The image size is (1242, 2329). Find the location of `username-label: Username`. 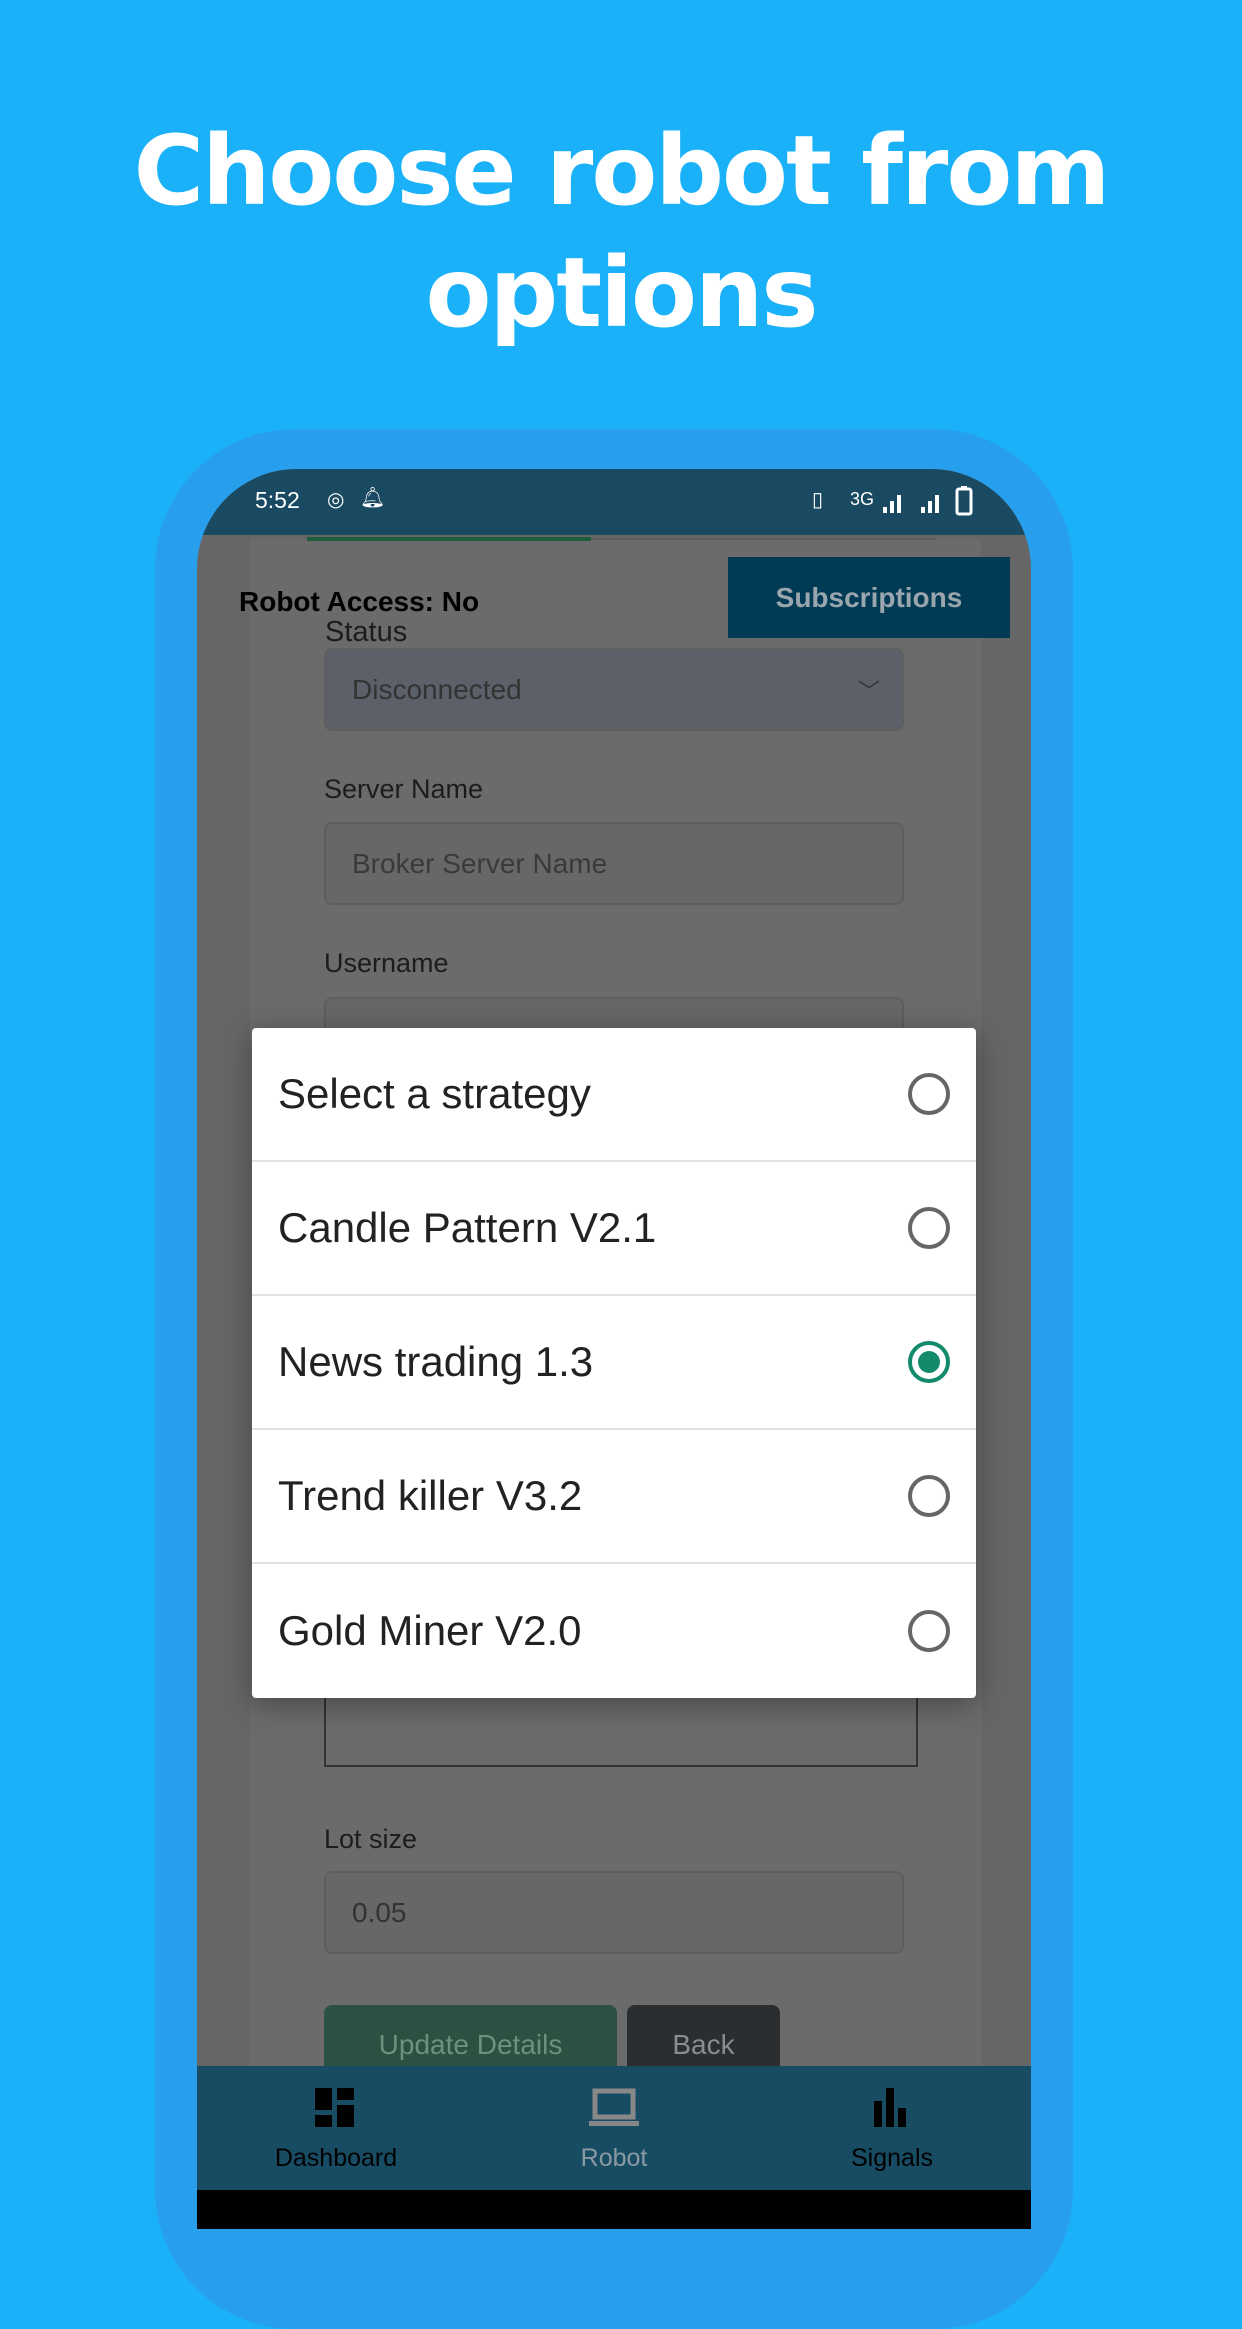

username-label: Username is located at coordinates (386, 963).